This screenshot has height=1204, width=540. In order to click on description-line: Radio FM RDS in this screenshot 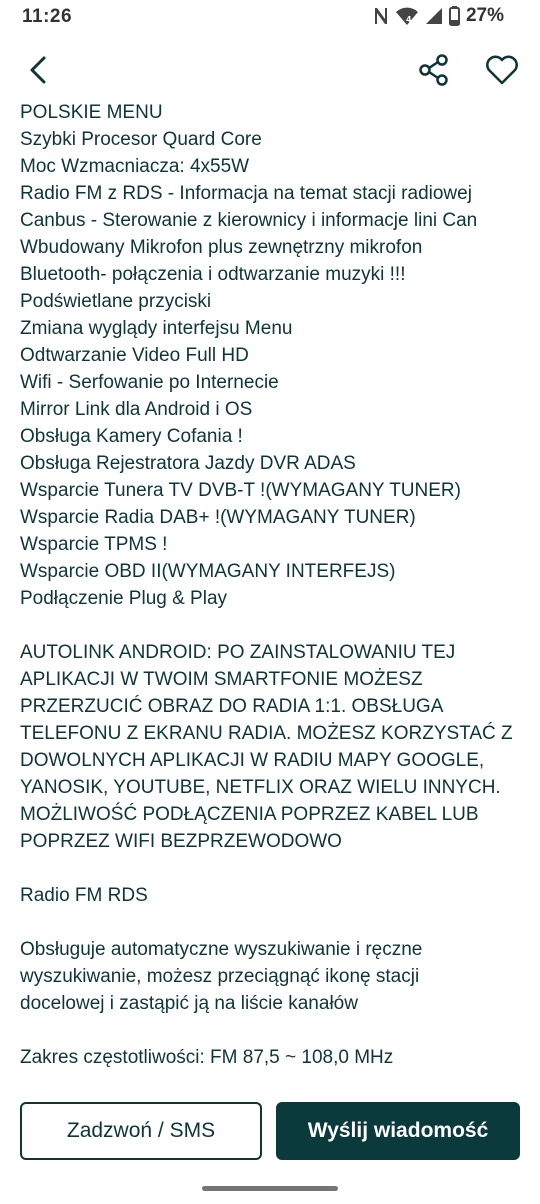, I will do `click(84, 895)`.